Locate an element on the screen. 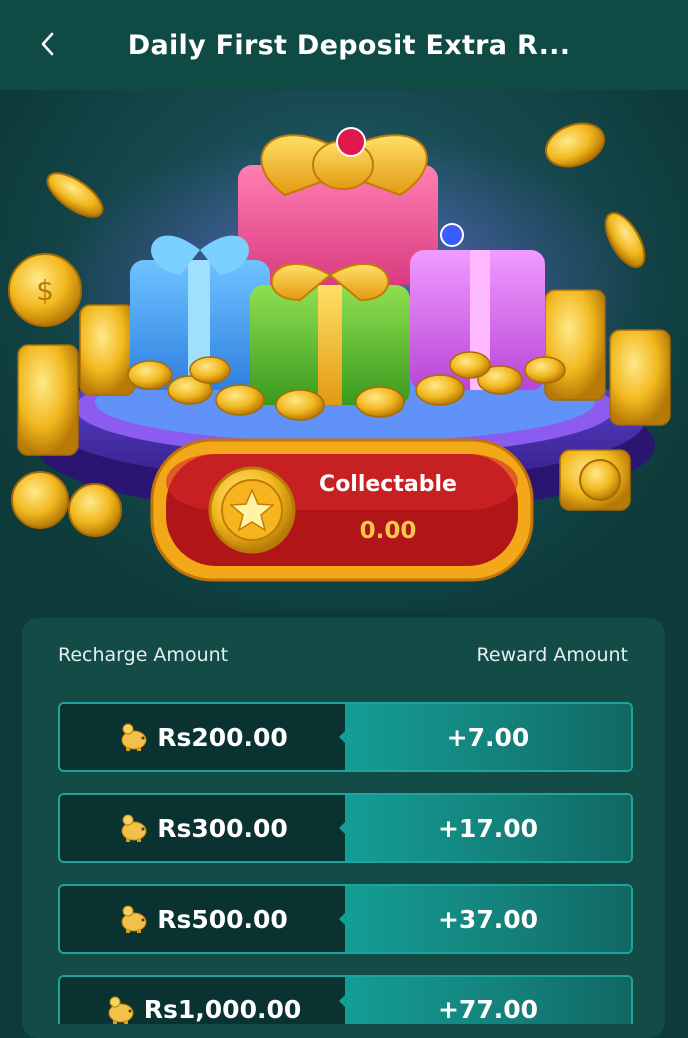  recharge-amount: Rs500.00 is located at coordinates (222, 919).